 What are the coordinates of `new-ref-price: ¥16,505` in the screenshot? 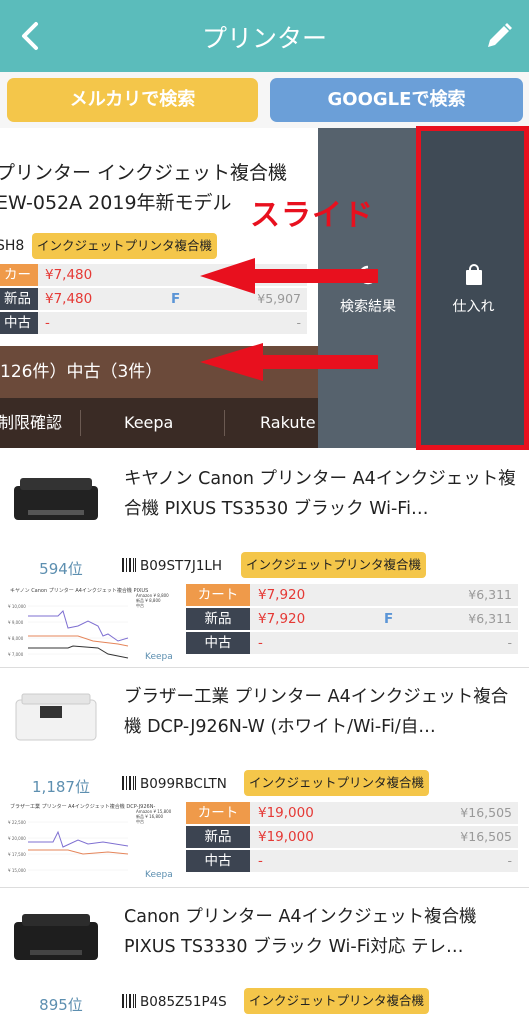 It's located at (486, 836).